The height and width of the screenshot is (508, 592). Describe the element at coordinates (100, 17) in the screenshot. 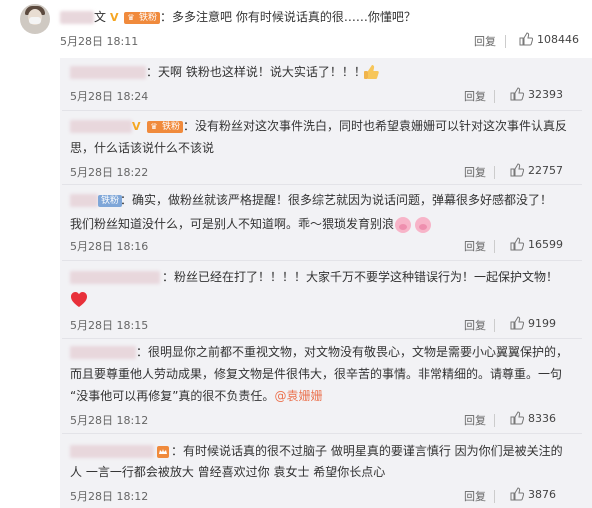

I see `username-suffix: 文` at that location.